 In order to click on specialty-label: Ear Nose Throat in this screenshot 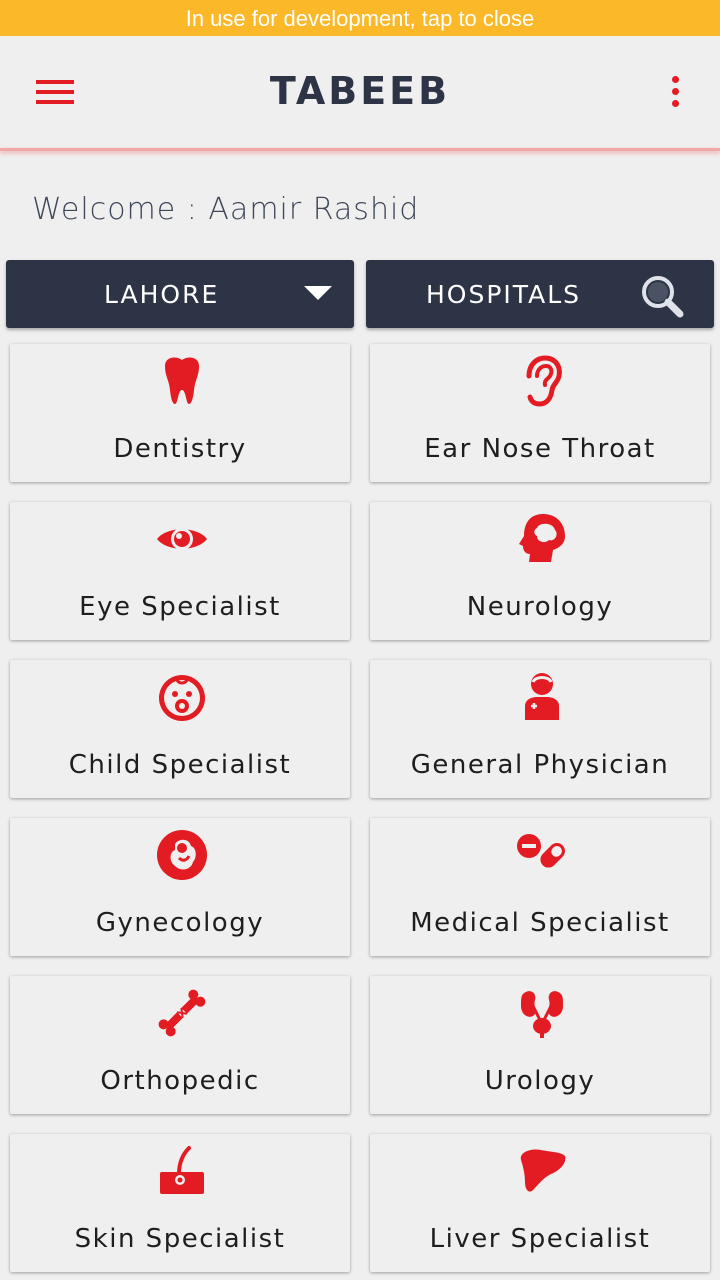, I will do `click(540, 449)`.